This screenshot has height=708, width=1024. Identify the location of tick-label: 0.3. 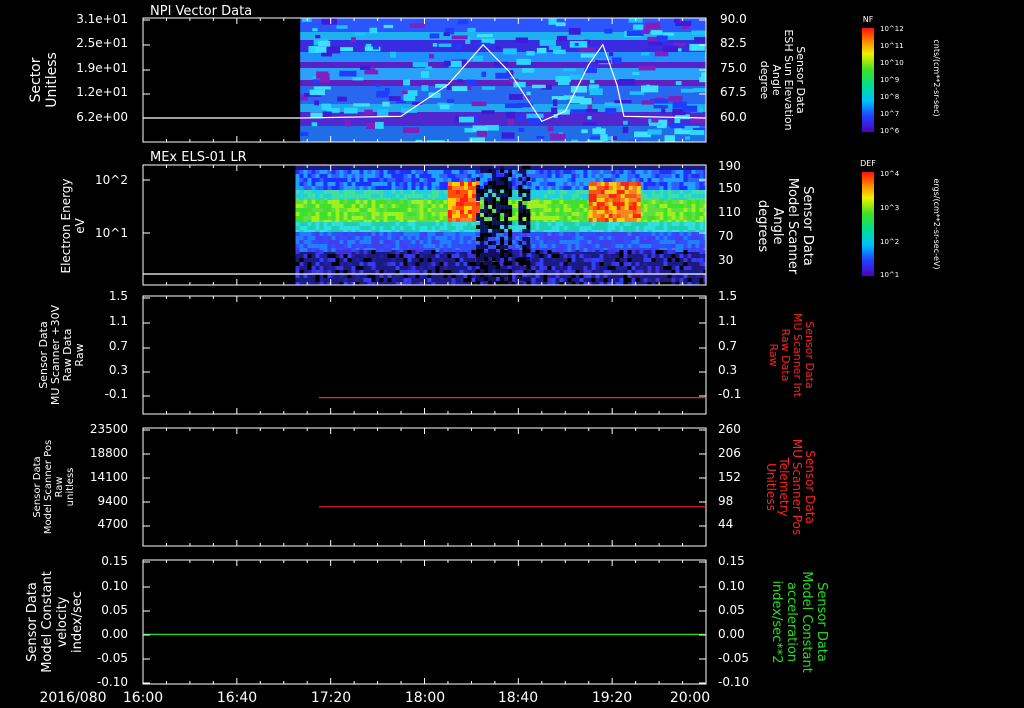
(118, 370).